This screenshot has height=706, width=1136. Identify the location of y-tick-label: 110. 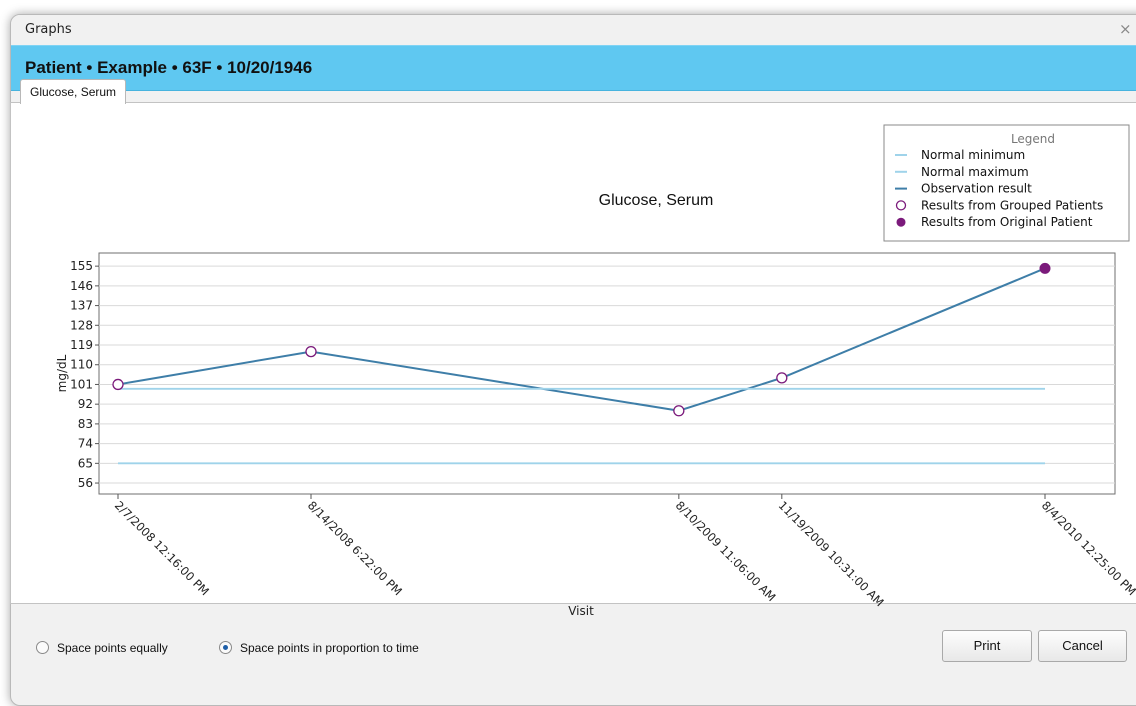
(81, 365).